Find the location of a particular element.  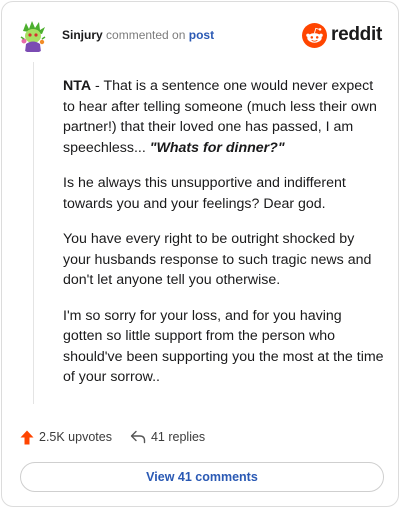

upvote-button: 2.5K upvotes is located at coordinates (66, 437).